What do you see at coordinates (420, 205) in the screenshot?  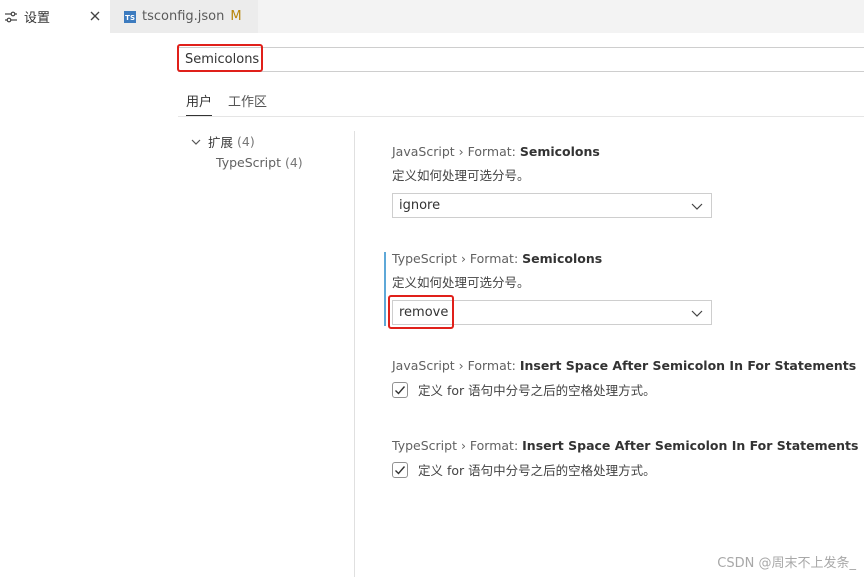 I see `select-value: ignore` at bounding box center [420, 205].